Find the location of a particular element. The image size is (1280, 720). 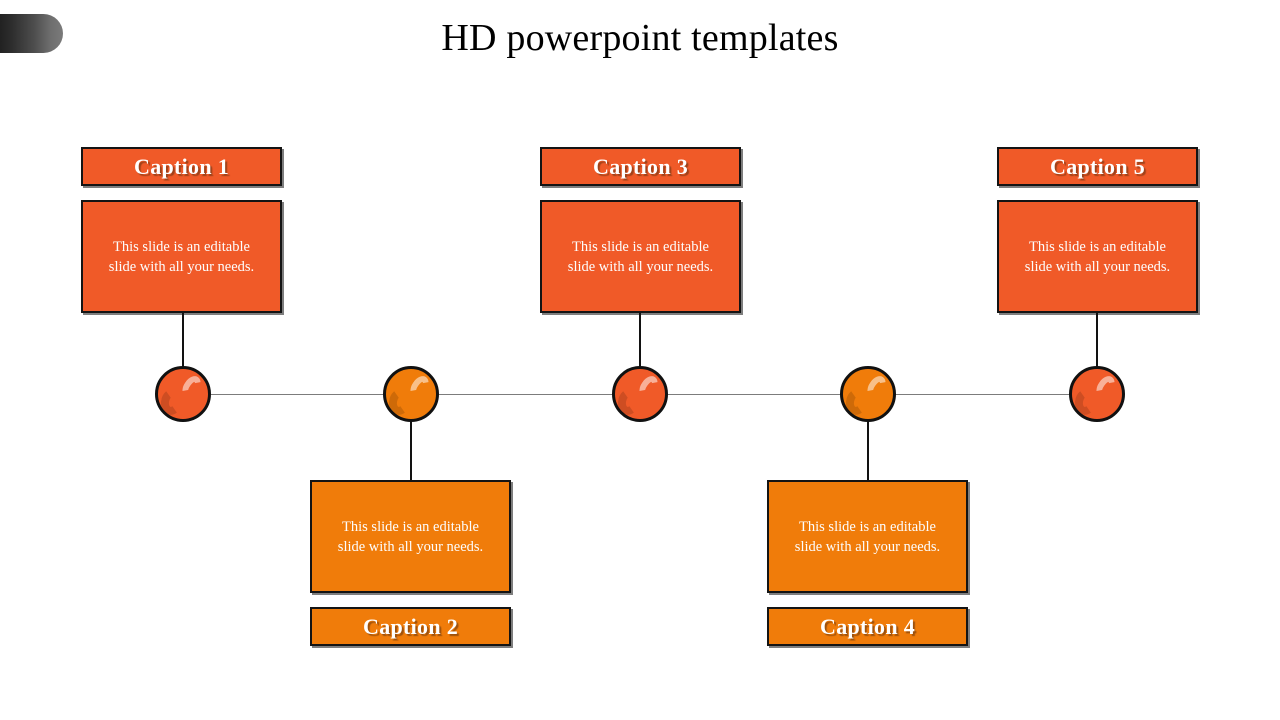

caption-box-3: Caption 3 is located at coordinates (640, 166).